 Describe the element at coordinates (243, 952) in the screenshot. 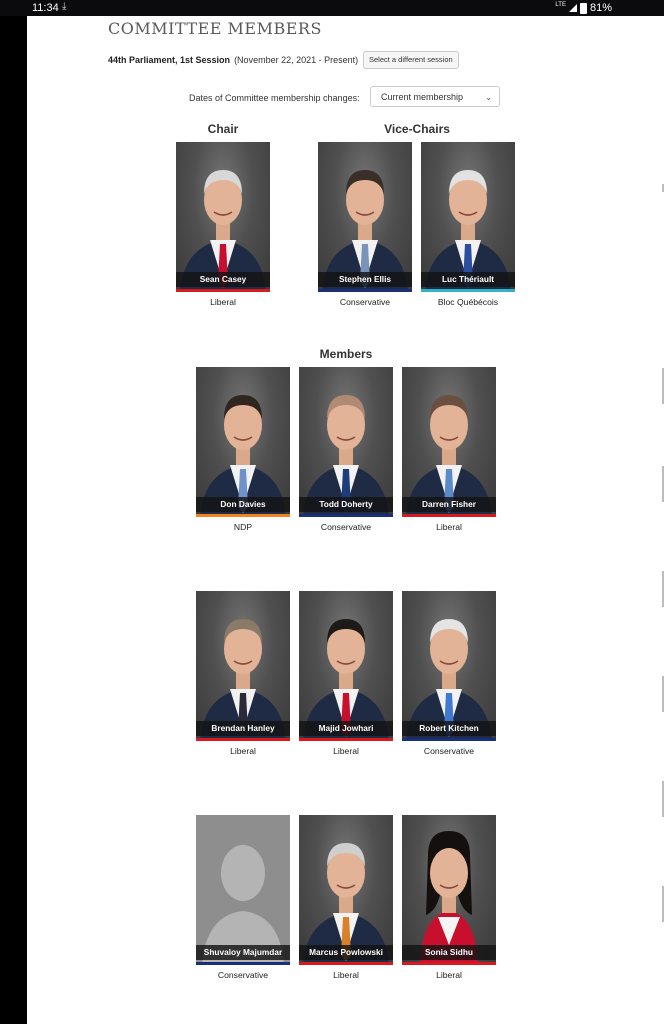

I see `member-name: Shuvaloy Majumdar` at that location.